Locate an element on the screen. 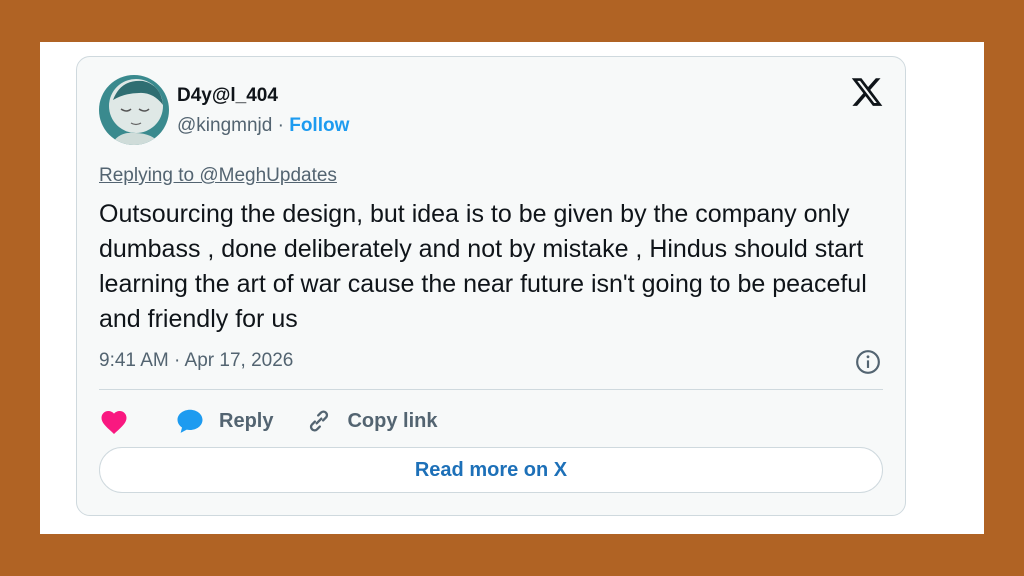  link-icon is located at coordinates (319, 421).